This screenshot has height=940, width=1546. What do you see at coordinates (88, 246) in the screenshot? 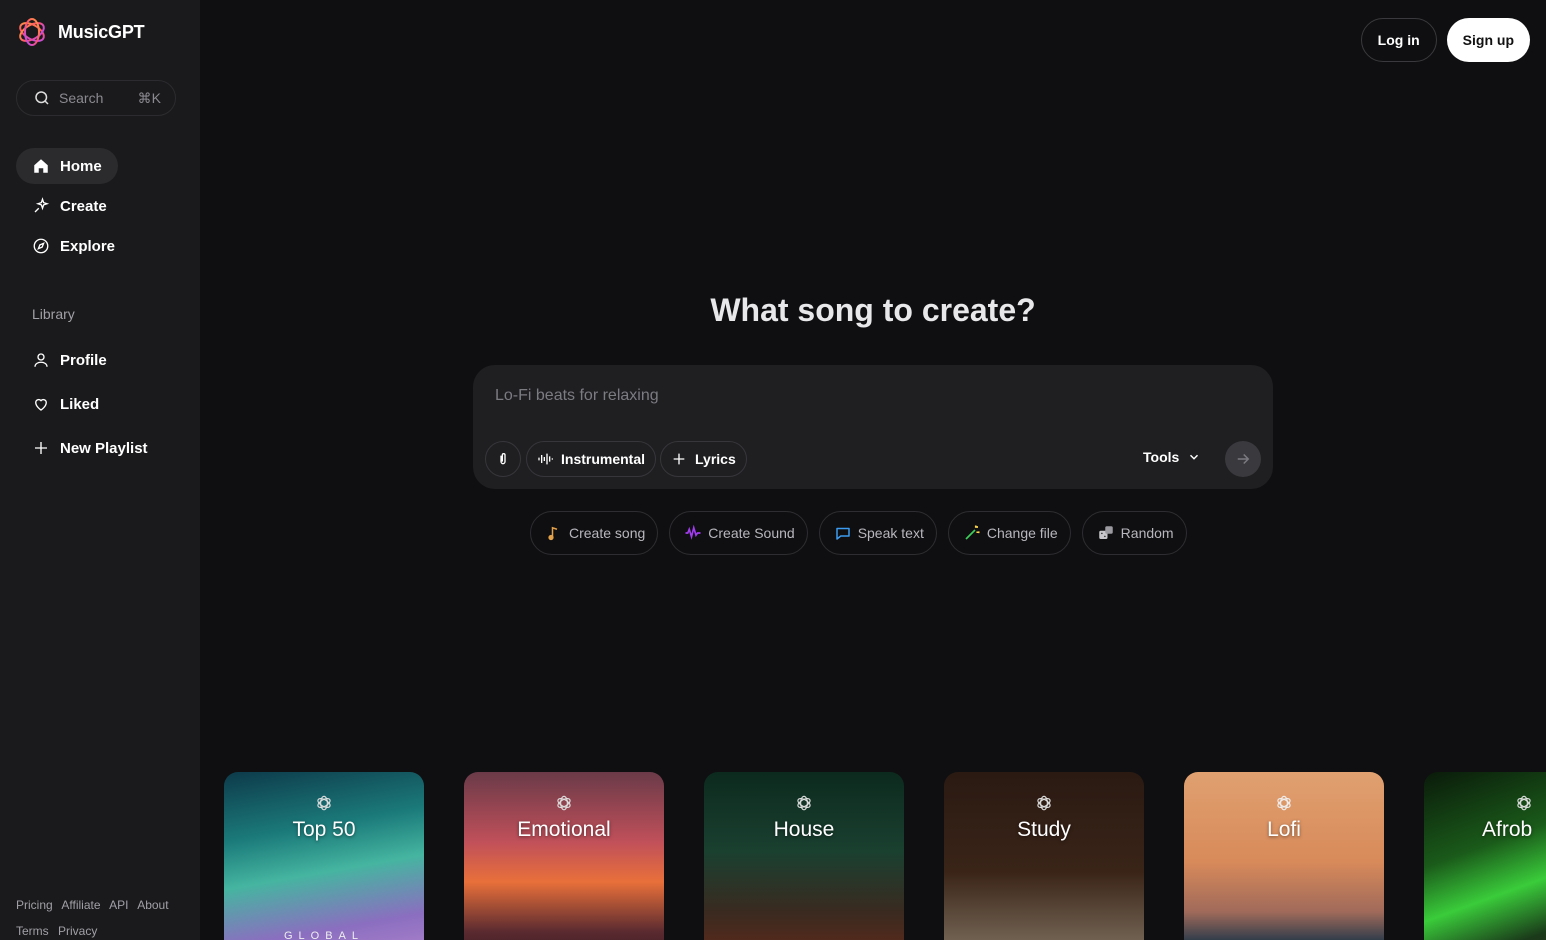
I see `nav-label: Explore` at bounding box center [88, 246].